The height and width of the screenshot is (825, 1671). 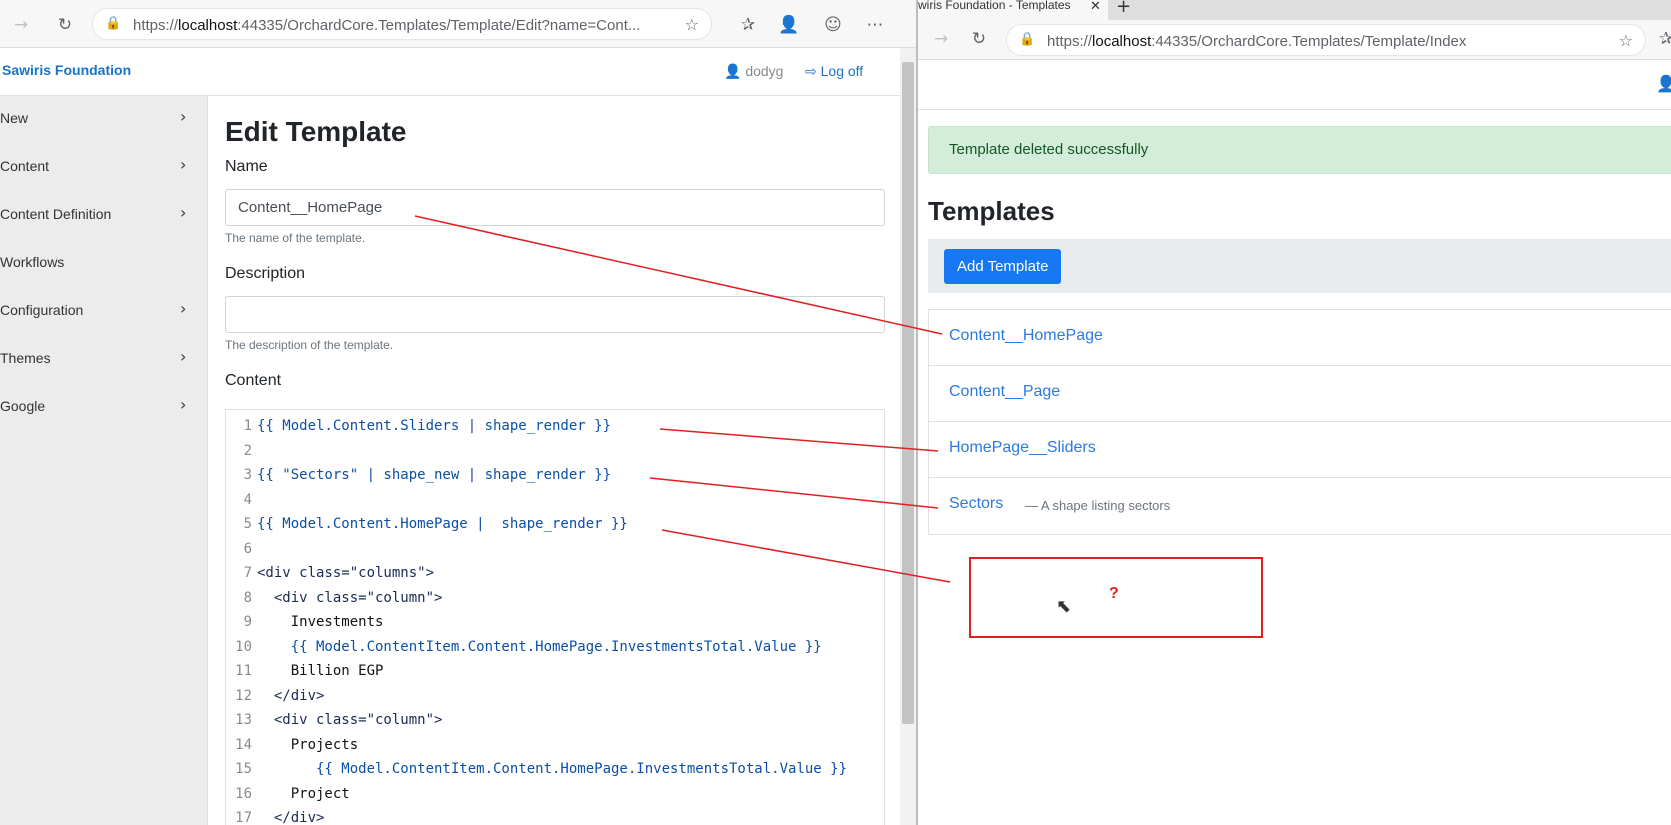 What do you see at coordinates (875, 25) in the screenshot?
I see `more-options-icon: ⋯` at bounding box center [875, 25].